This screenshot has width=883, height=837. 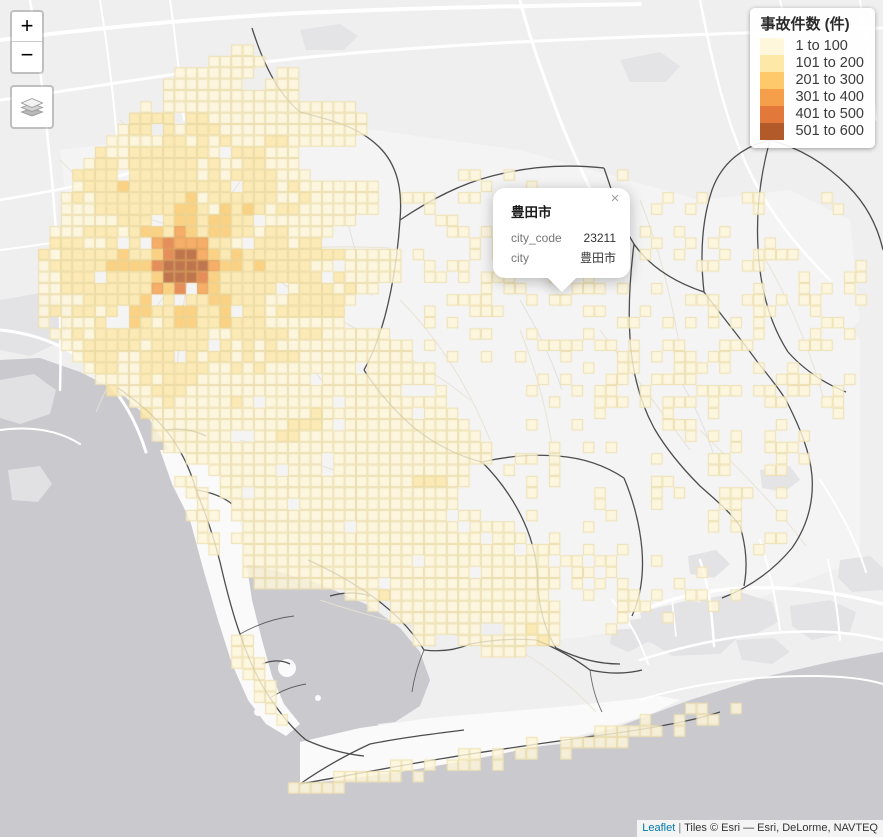 I want to click on popup-attribute-value: 豊田市, so click(x=597, y=258).